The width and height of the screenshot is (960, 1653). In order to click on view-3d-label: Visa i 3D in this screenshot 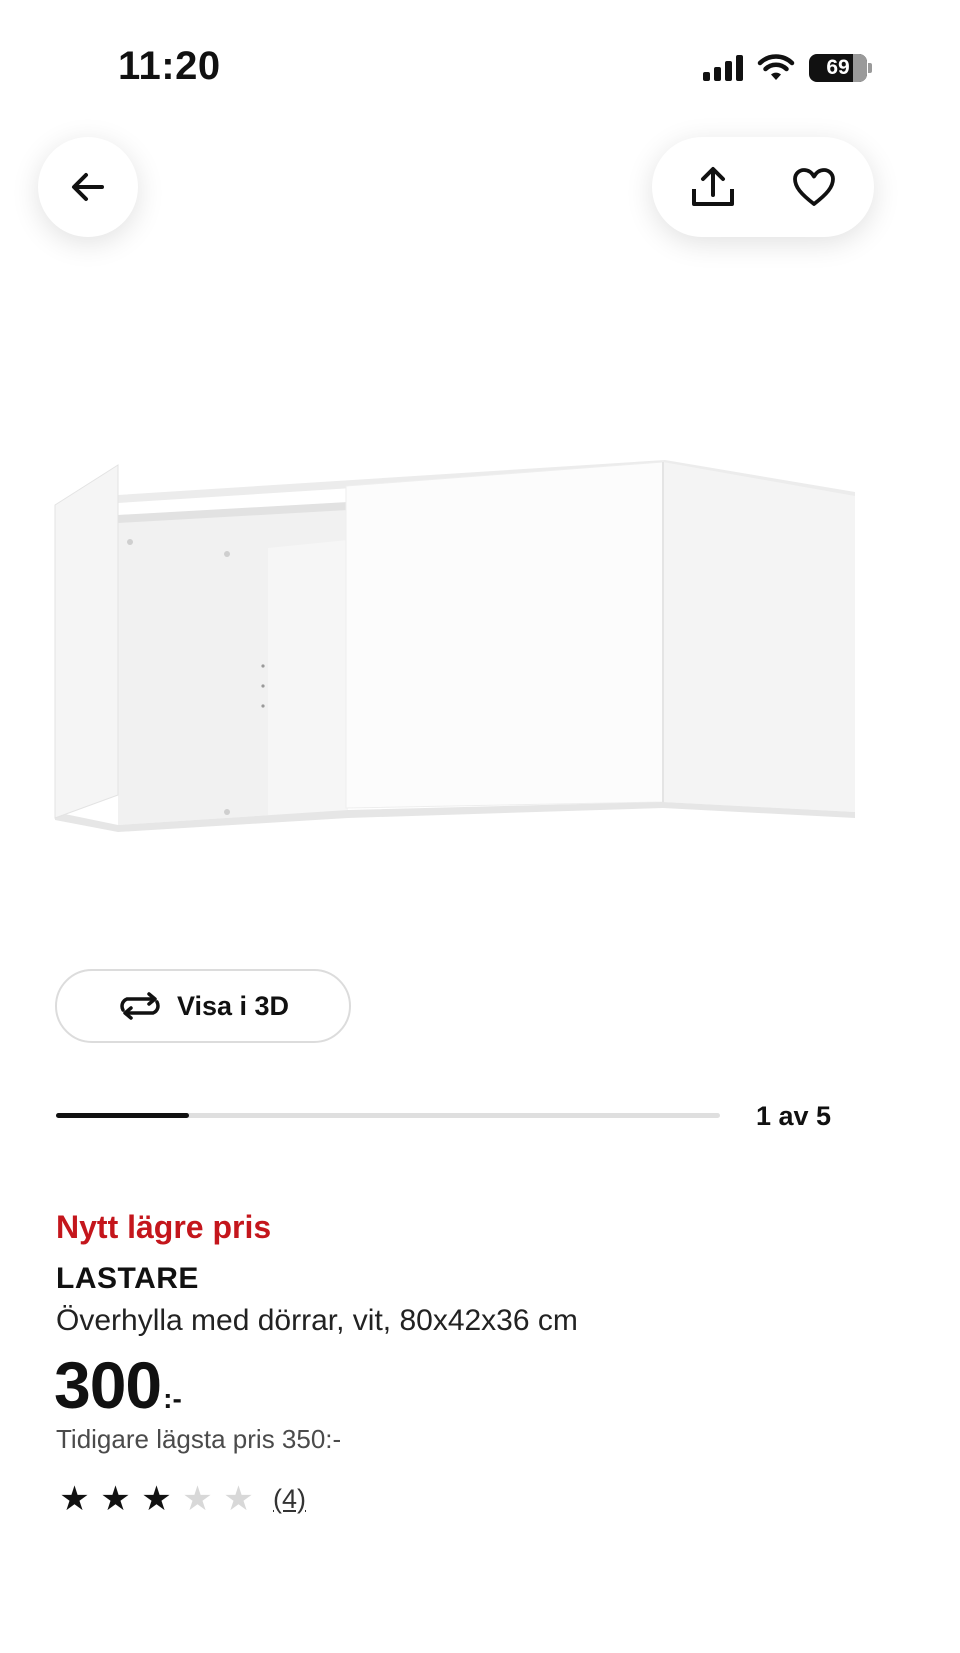, I will do `click(233, 1005)`.